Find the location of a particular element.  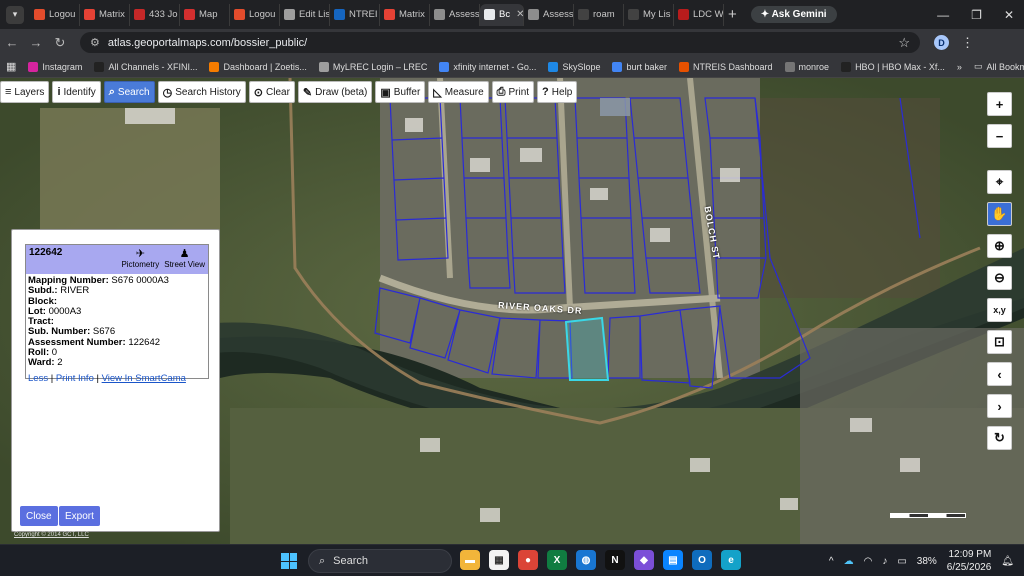

toolbar-button-label: Search is located at coordinates (133, 92).